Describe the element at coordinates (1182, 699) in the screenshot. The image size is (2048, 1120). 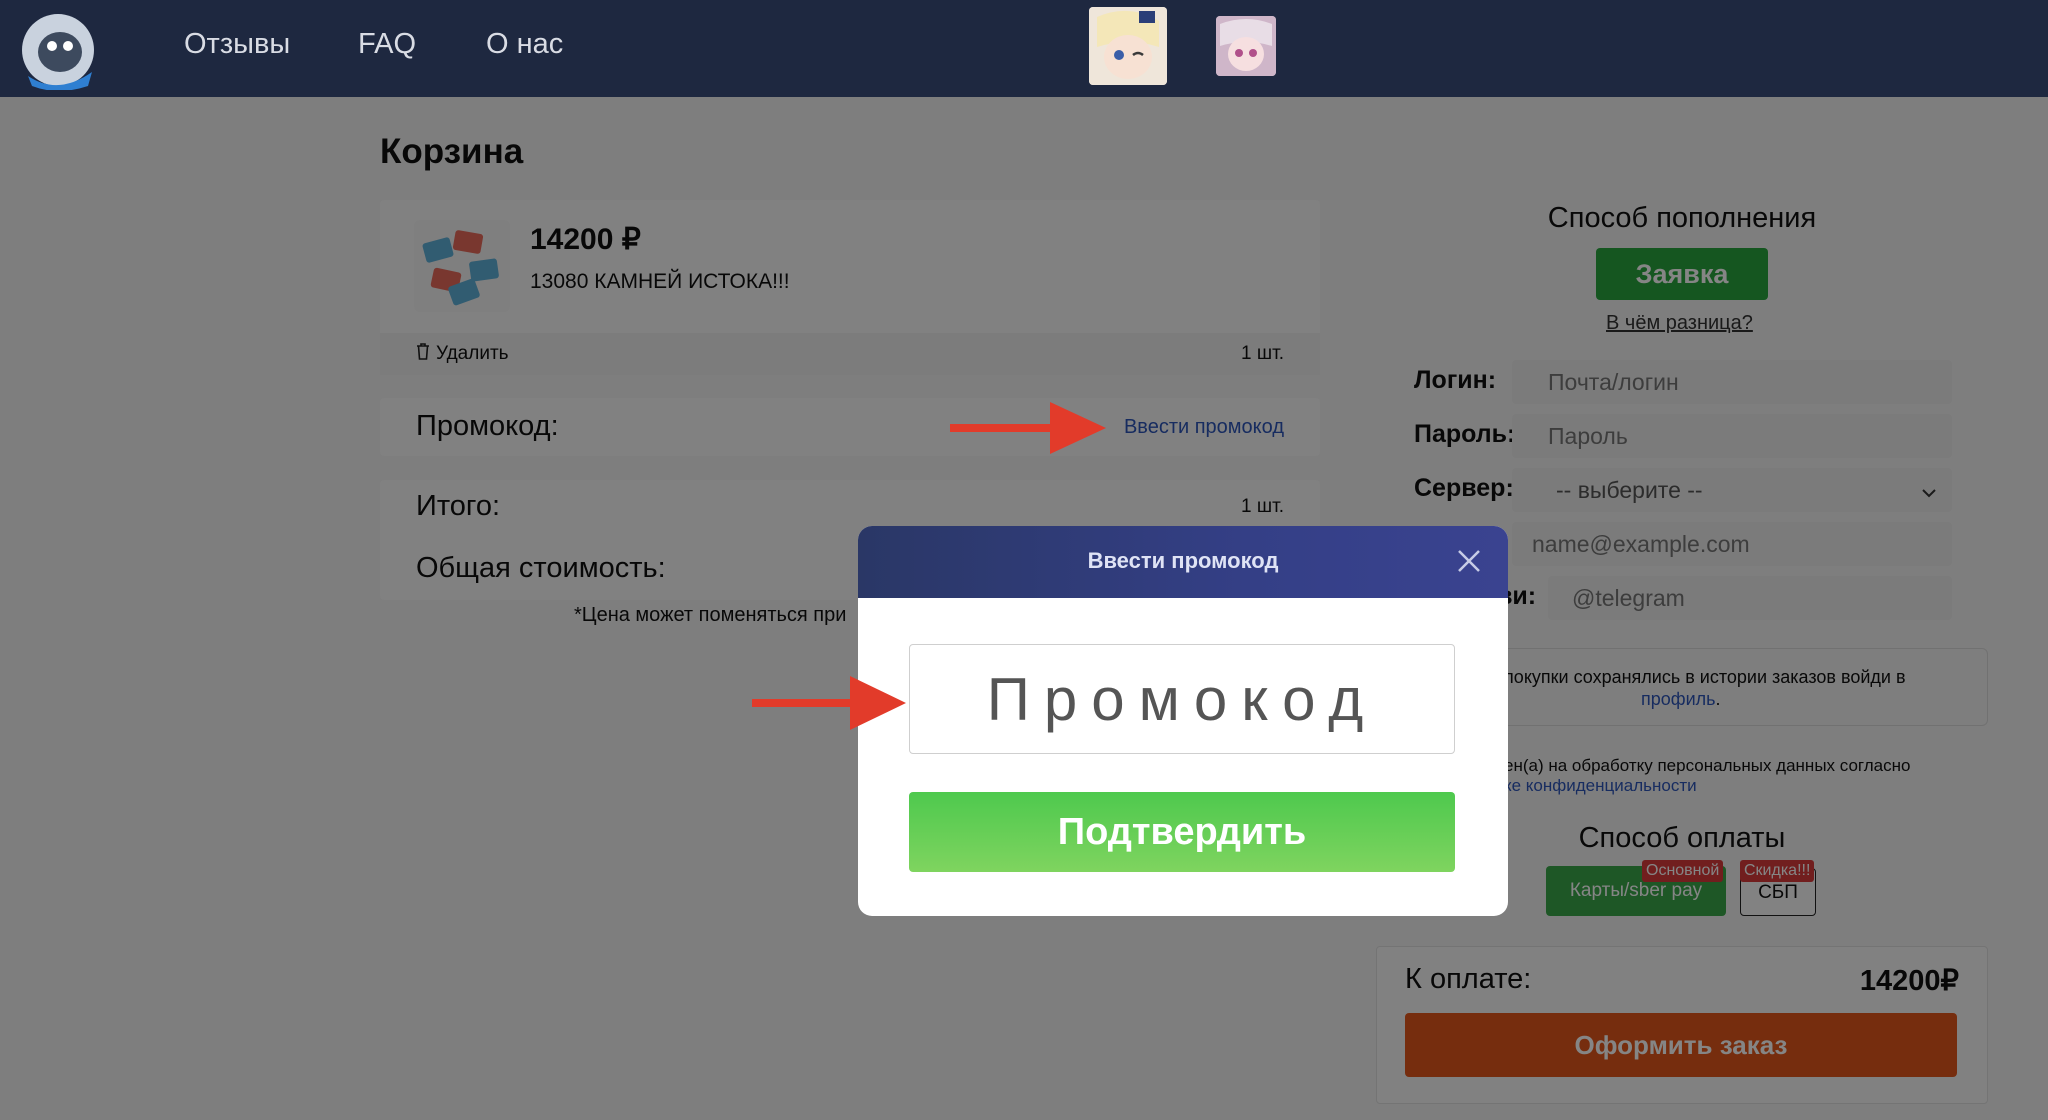
I see `promo-code-input` at that location.